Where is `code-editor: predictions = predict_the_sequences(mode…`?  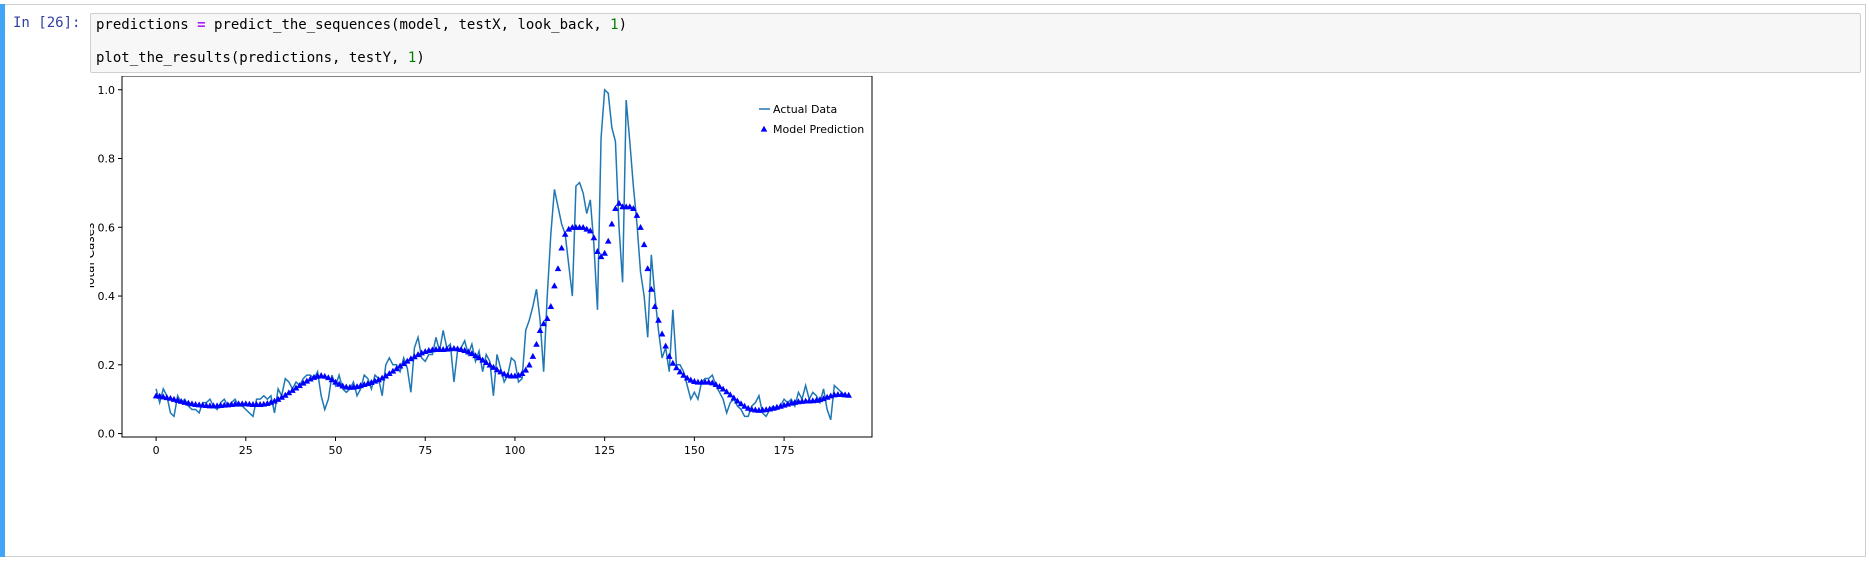
code-editor: predictions = predict_the_sequences(mode… is located at coordinates (975, 43).